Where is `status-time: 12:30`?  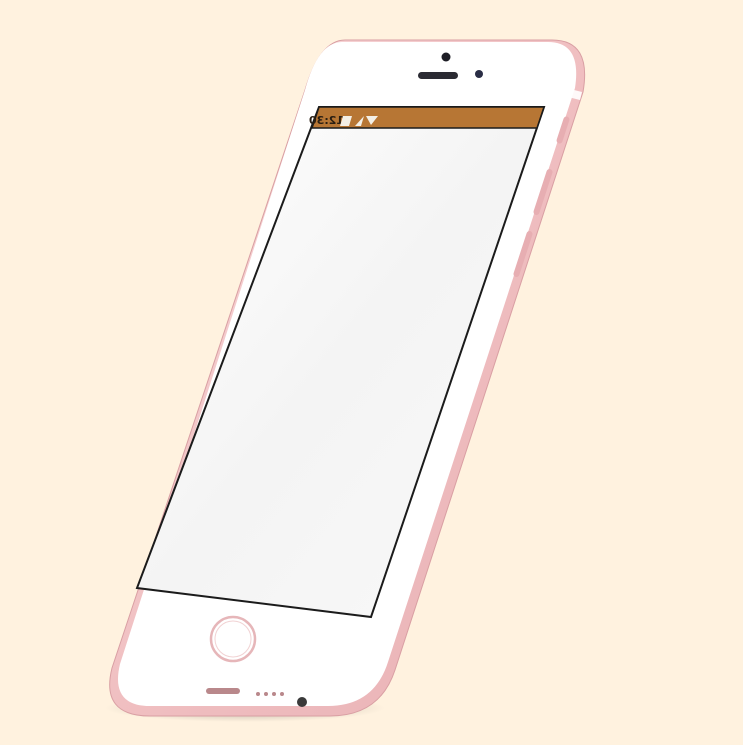 status-time: 12:30 is located at coordinates (326, 120).